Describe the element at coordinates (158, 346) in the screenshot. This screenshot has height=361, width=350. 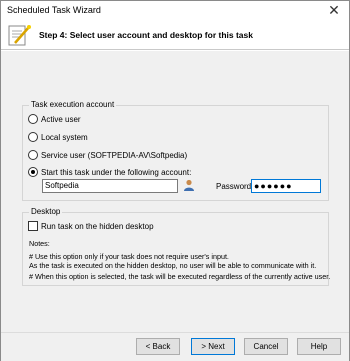
I see `back-button: < Back` at that location.